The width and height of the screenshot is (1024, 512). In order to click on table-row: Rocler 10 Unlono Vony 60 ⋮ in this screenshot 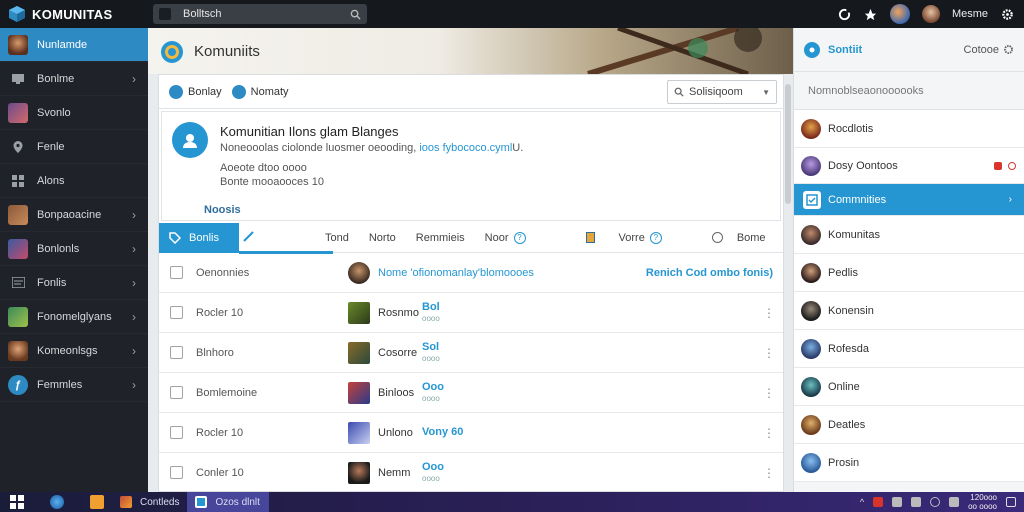, I will do `click(471, 433)`.